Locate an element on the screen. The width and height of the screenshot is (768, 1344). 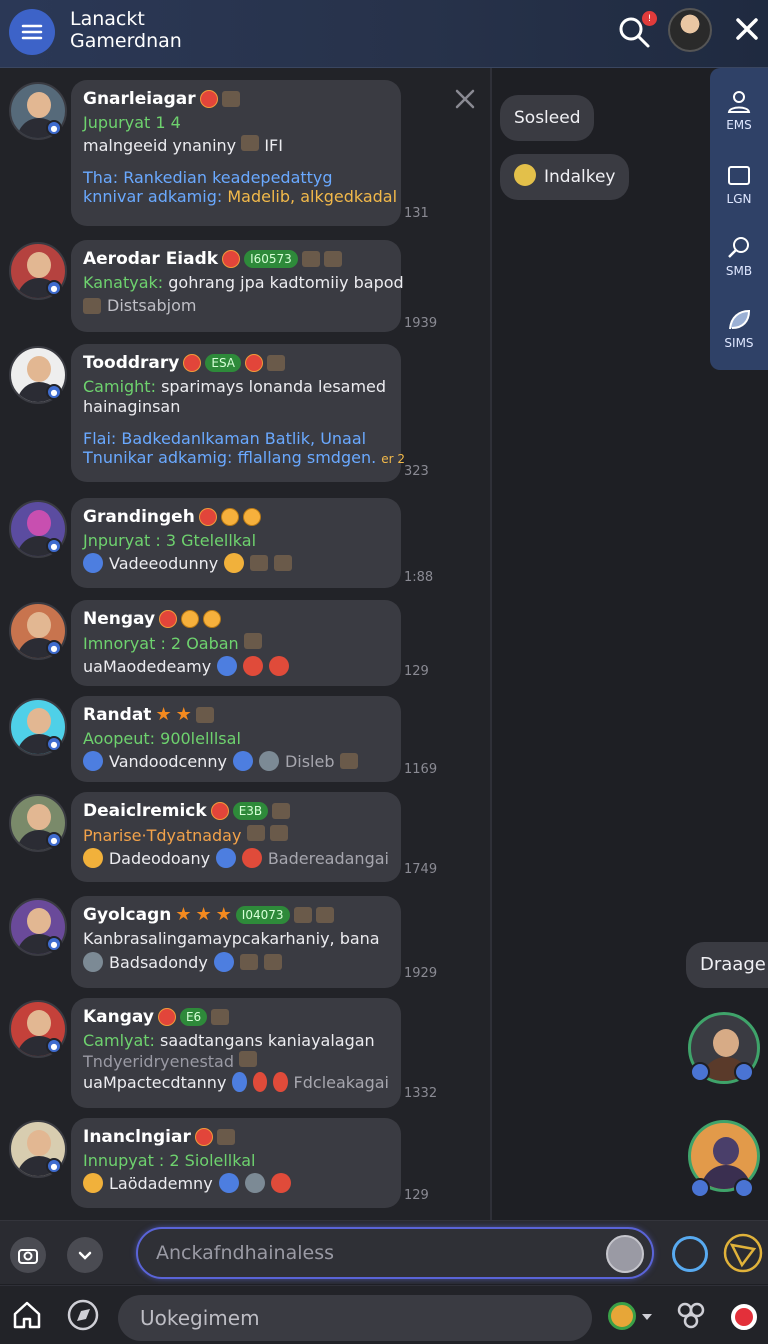
status-line: Kanatyak: gohrang jpa kadtomiiy bapod is located at coordinates (243, 282).